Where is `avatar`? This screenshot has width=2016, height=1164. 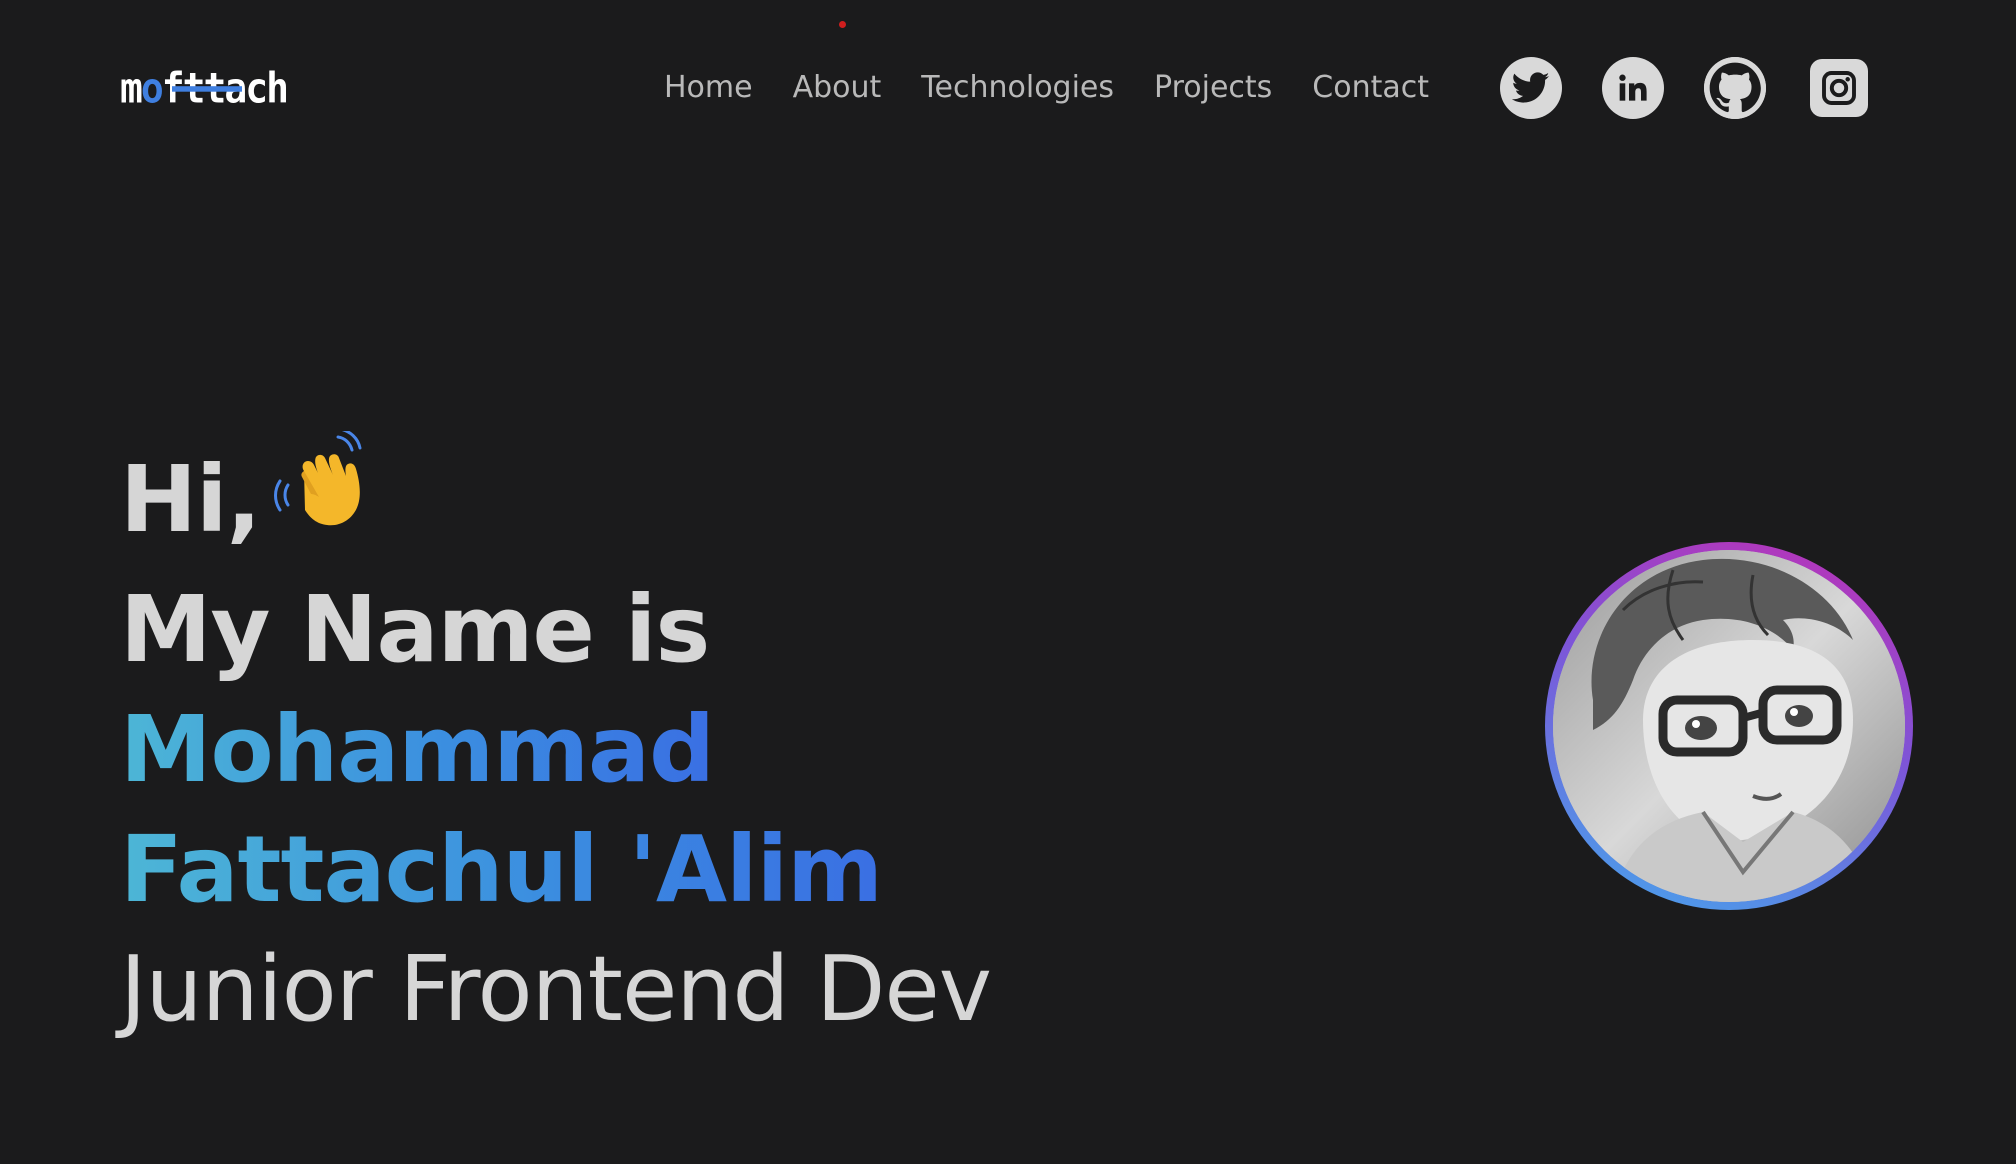
avatar is located at coordinates (1729, 726).